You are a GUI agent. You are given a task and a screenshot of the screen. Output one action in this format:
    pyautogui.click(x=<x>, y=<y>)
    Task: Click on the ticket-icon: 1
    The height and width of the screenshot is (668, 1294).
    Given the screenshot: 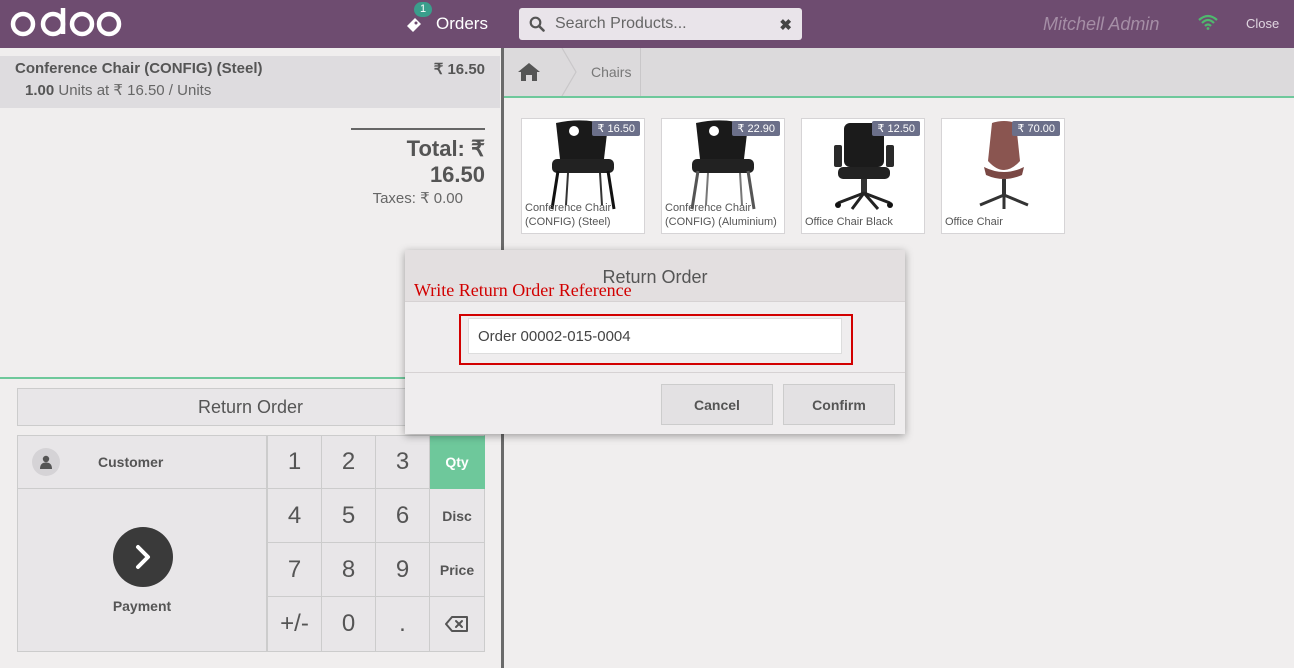 What is the action you would take?
    pyautogui.click(x=418, y=18)
    